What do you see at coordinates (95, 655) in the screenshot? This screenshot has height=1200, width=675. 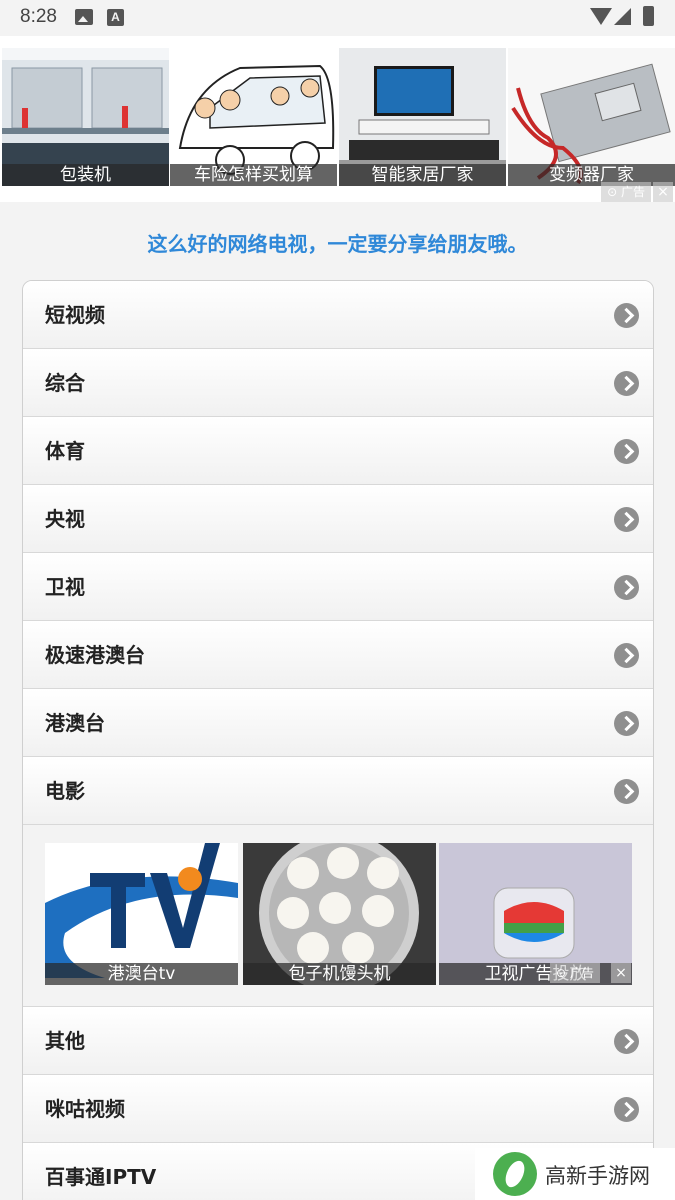 I see `menu-item-label: 极速港澳台` at bounding box center [95, 655].